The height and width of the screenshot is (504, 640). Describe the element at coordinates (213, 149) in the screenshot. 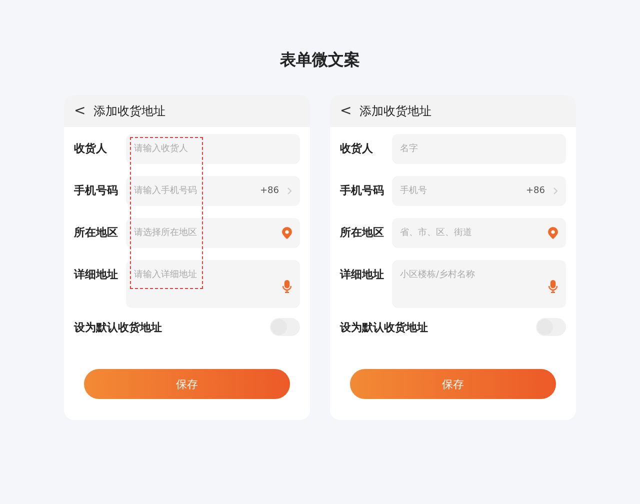

I see `input-field: 请输入收货人` at that location.